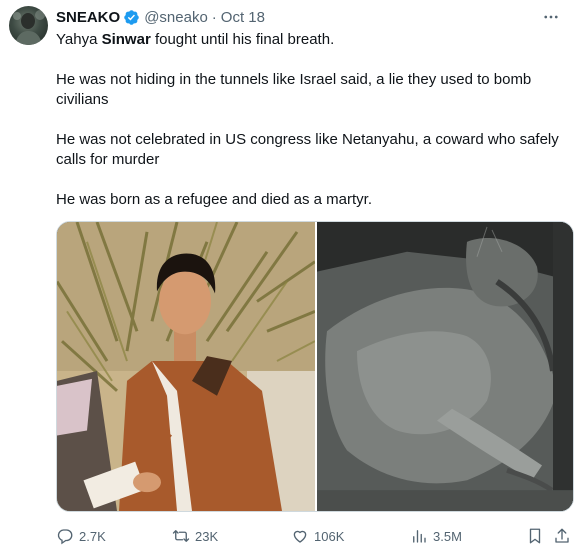 The width and height of the screenshot is (578, 555). What do you see at coordinates (243, 17) in the screenshot?
I see `timestamp: Oct 18` at bounding box center [243, 17].